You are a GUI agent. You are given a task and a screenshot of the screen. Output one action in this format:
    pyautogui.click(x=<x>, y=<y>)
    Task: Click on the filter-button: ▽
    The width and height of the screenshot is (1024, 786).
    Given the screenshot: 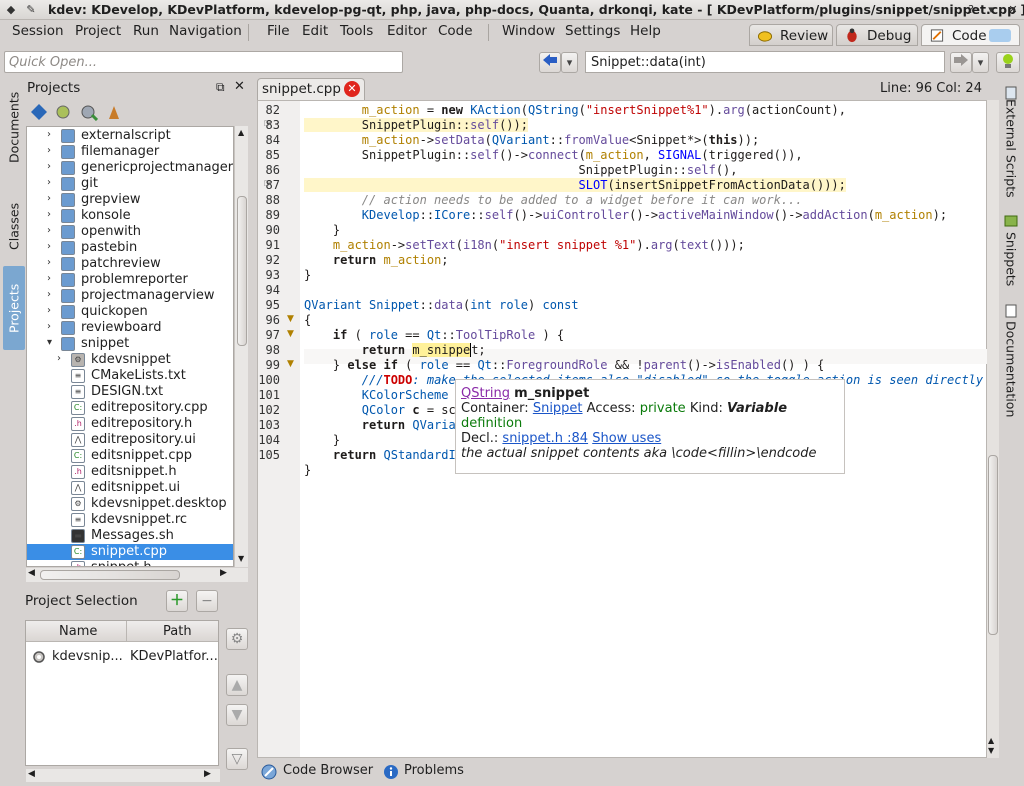 What is the action you would take?
    pyautogui.click(x=237, y=759)
    